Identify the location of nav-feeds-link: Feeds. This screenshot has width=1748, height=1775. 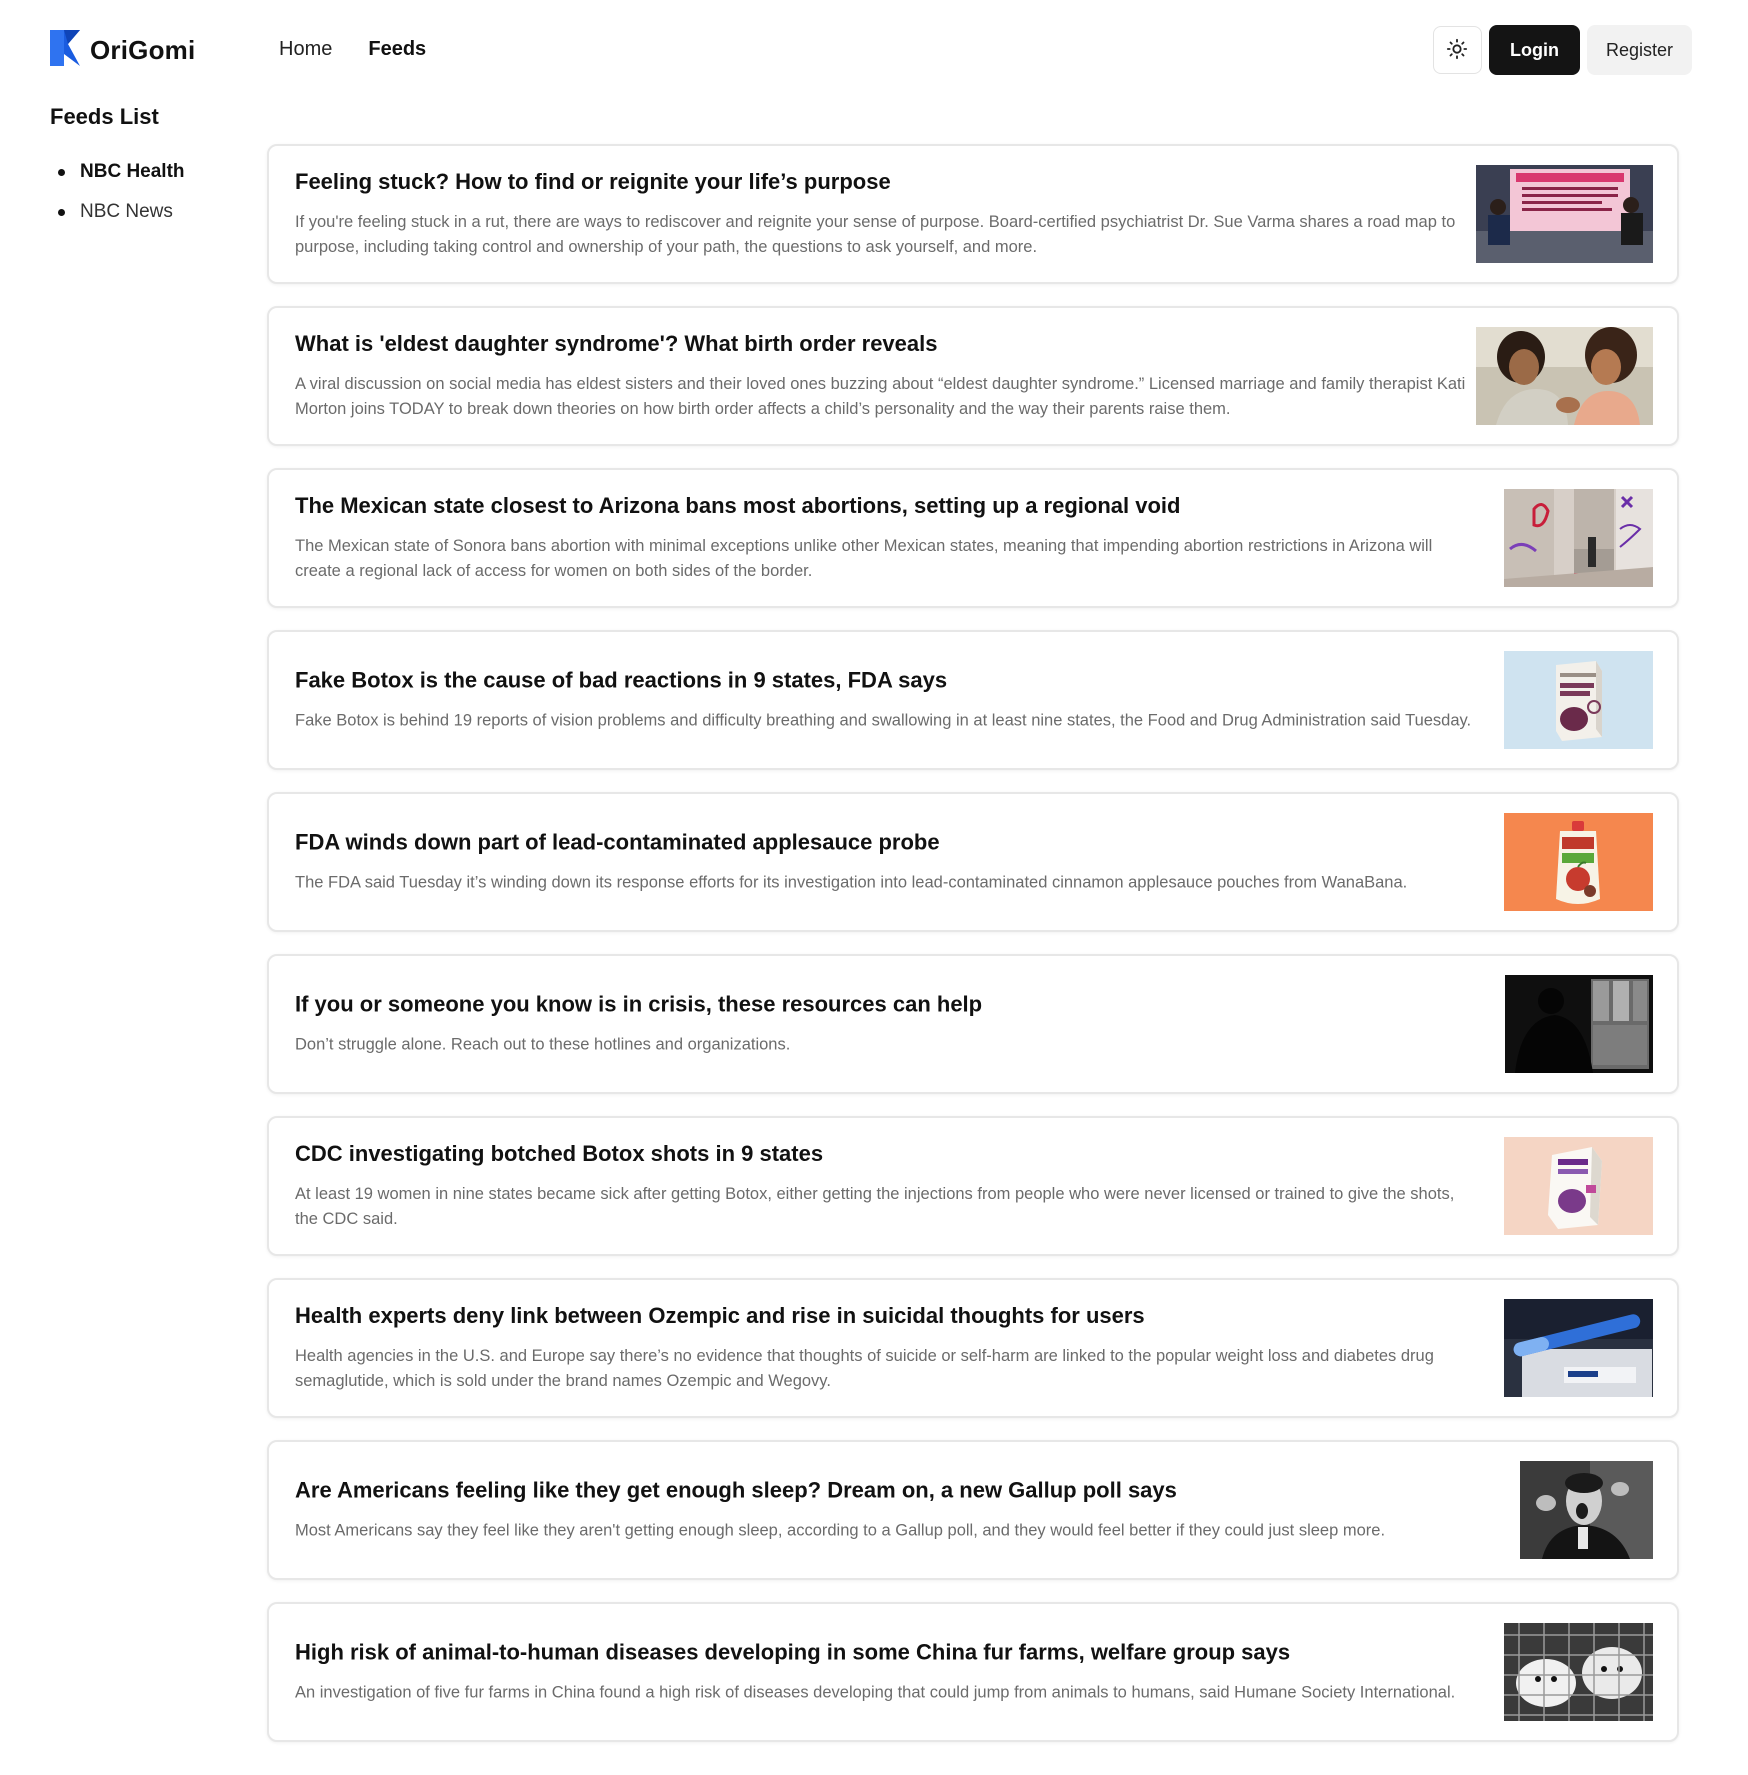
(397, 49).